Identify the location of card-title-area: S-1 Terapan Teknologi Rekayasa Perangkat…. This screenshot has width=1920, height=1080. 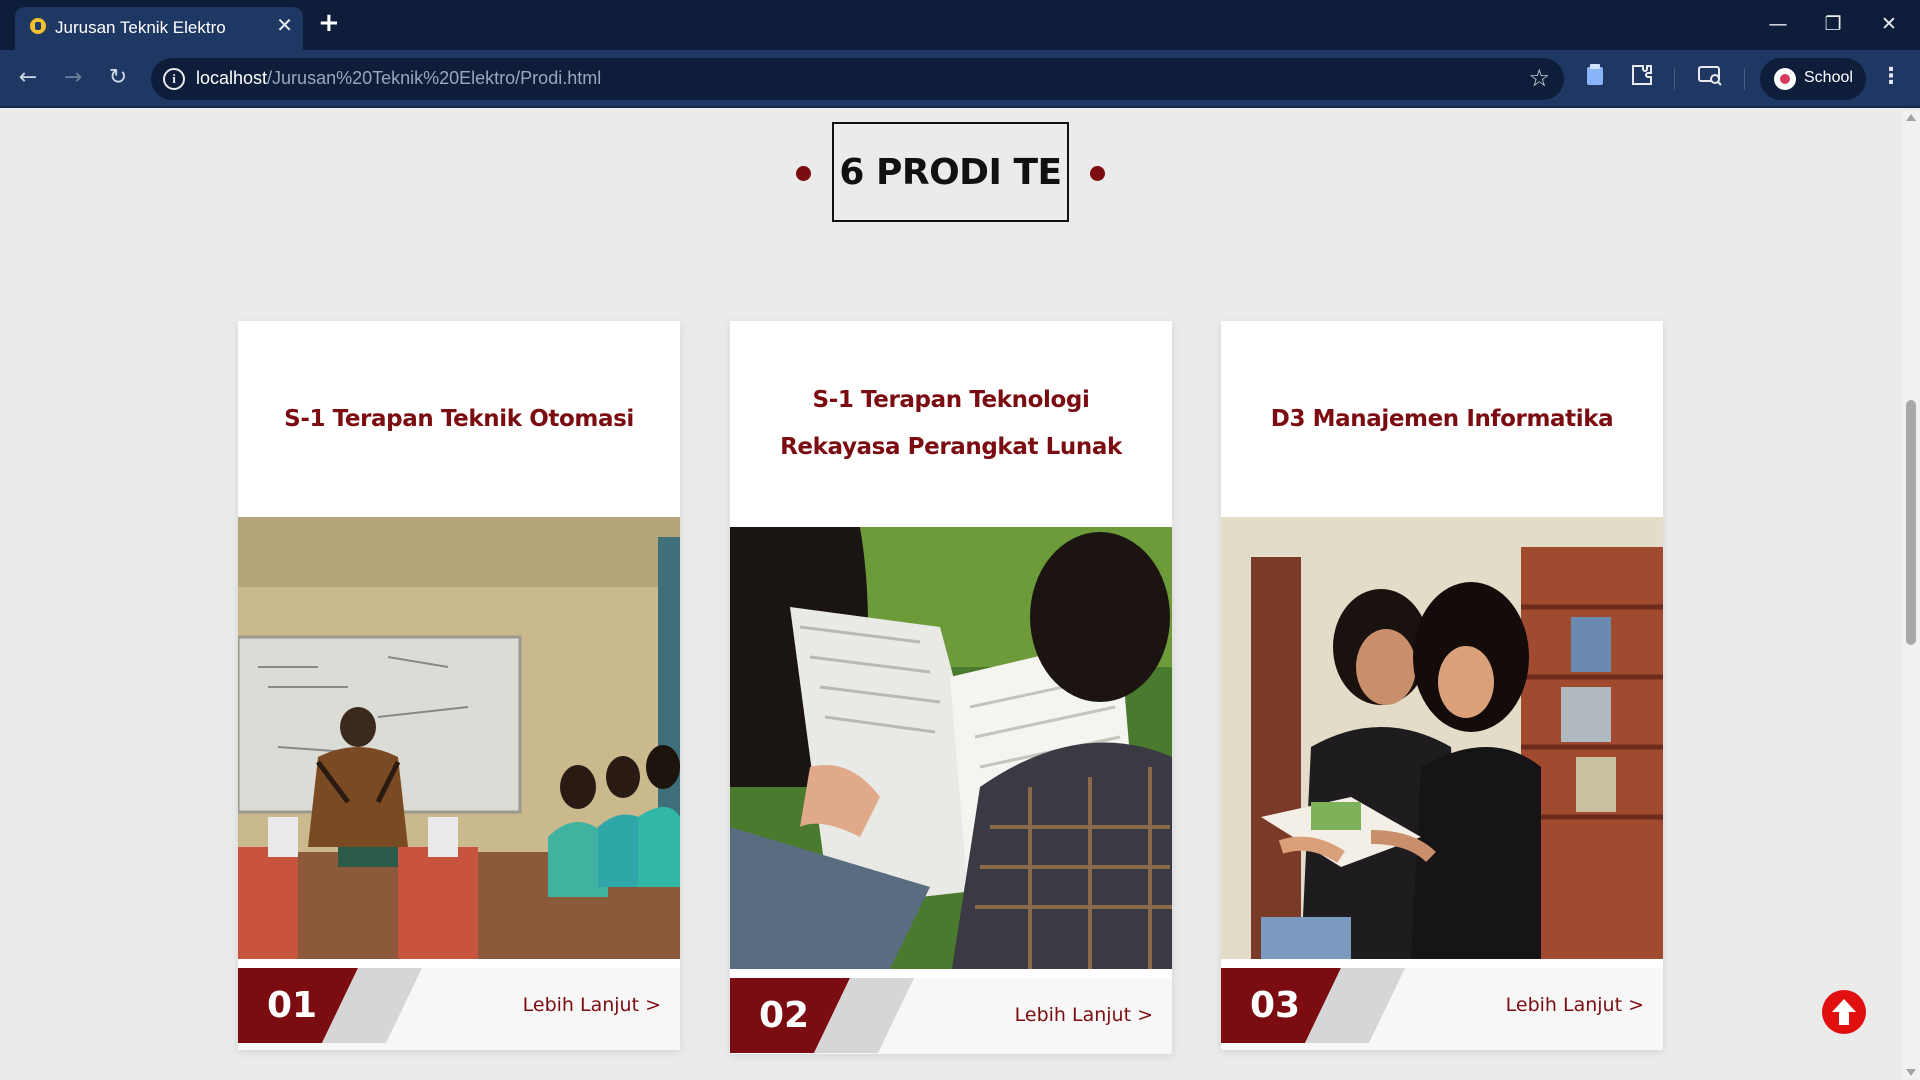
(951, 424).